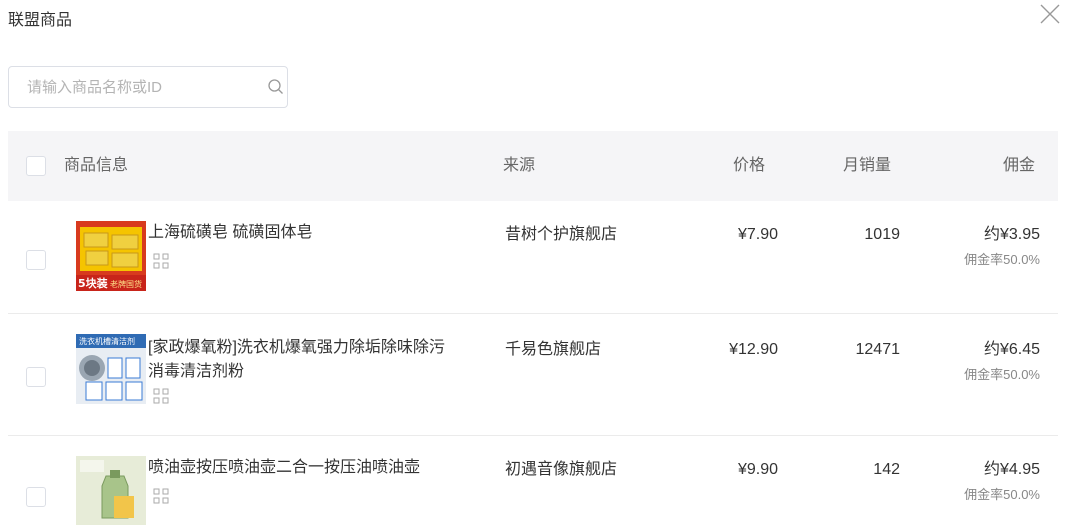 This screenshot has height=525, width=1080. I want to click on search-box, so click(148, 87).